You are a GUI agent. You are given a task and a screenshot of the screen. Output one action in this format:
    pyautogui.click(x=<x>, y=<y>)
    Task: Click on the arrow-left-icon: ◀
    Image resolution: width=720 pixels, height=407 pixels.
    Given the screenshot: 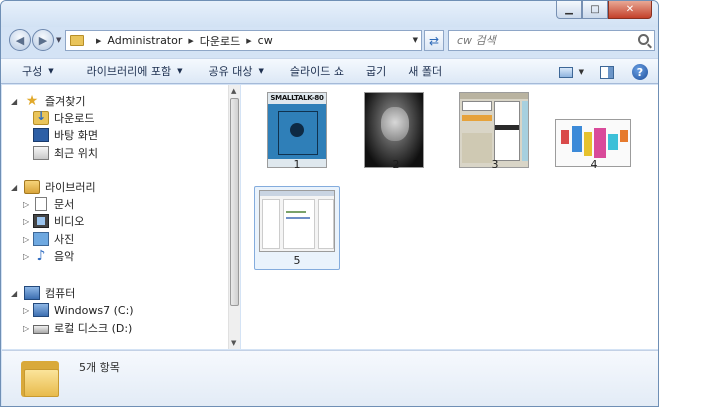 What is the action you would take?
    pyautogui.click(x=20, y=40)
    